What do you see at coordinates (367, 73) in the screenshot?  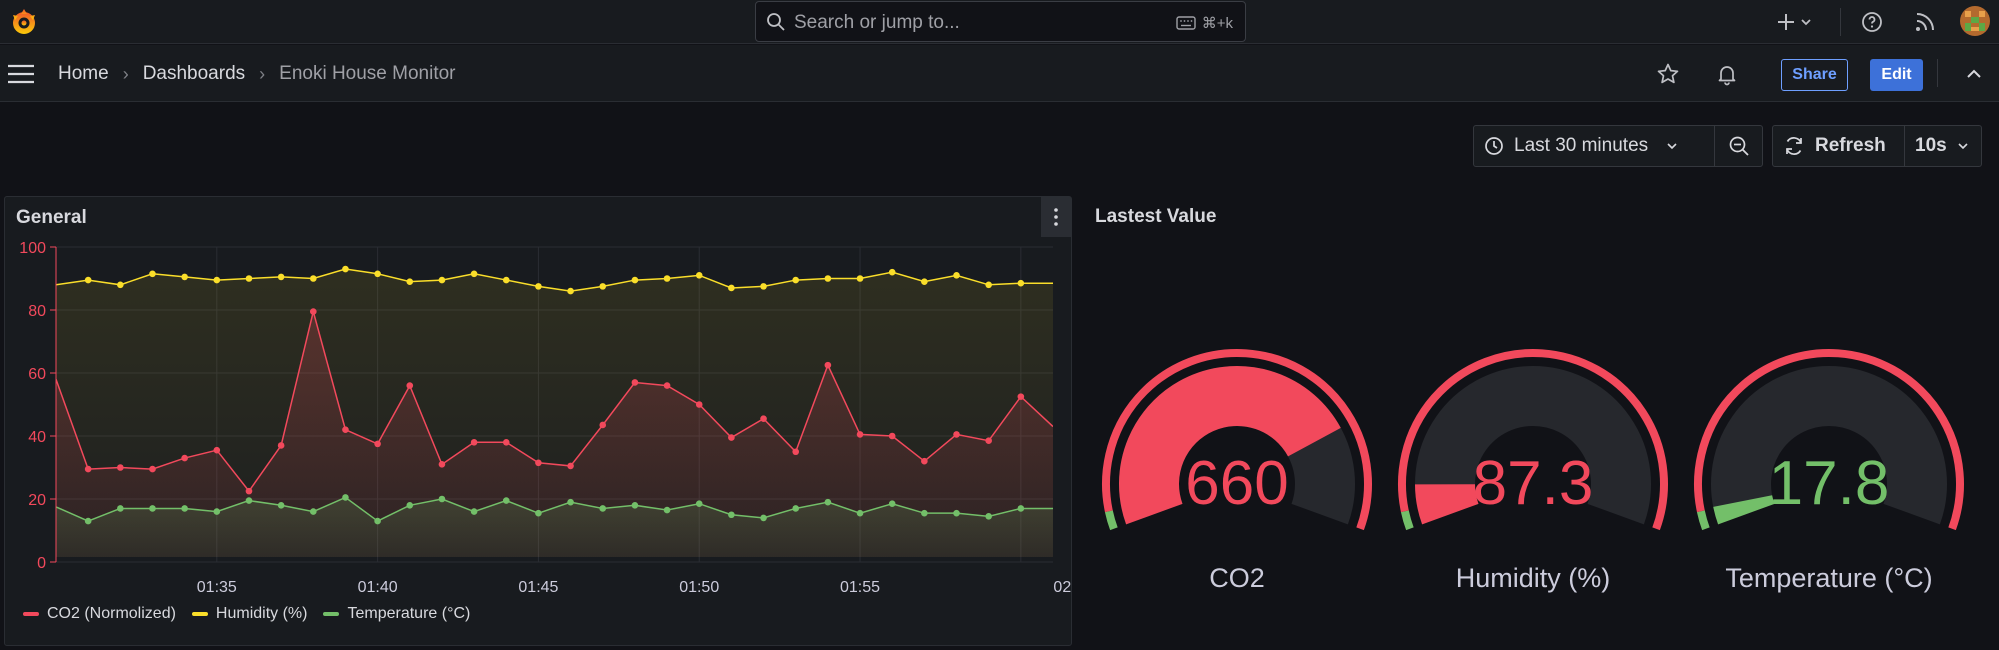 I see `breadcrumb-current: Enoki House Monitor` at bounding box center [367, 73].